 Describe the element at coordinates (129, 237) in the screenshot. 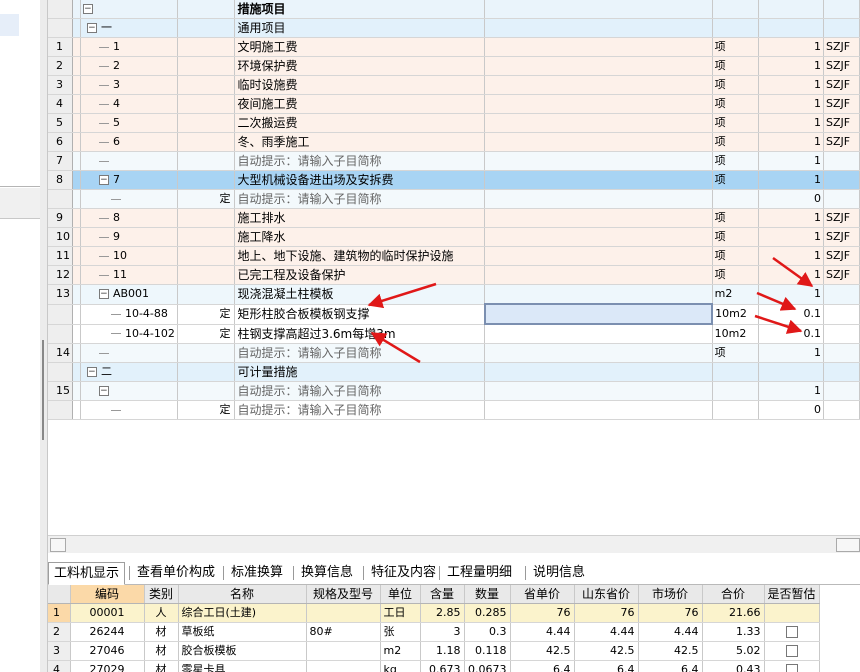

I see `code-cell: 9` at that location.